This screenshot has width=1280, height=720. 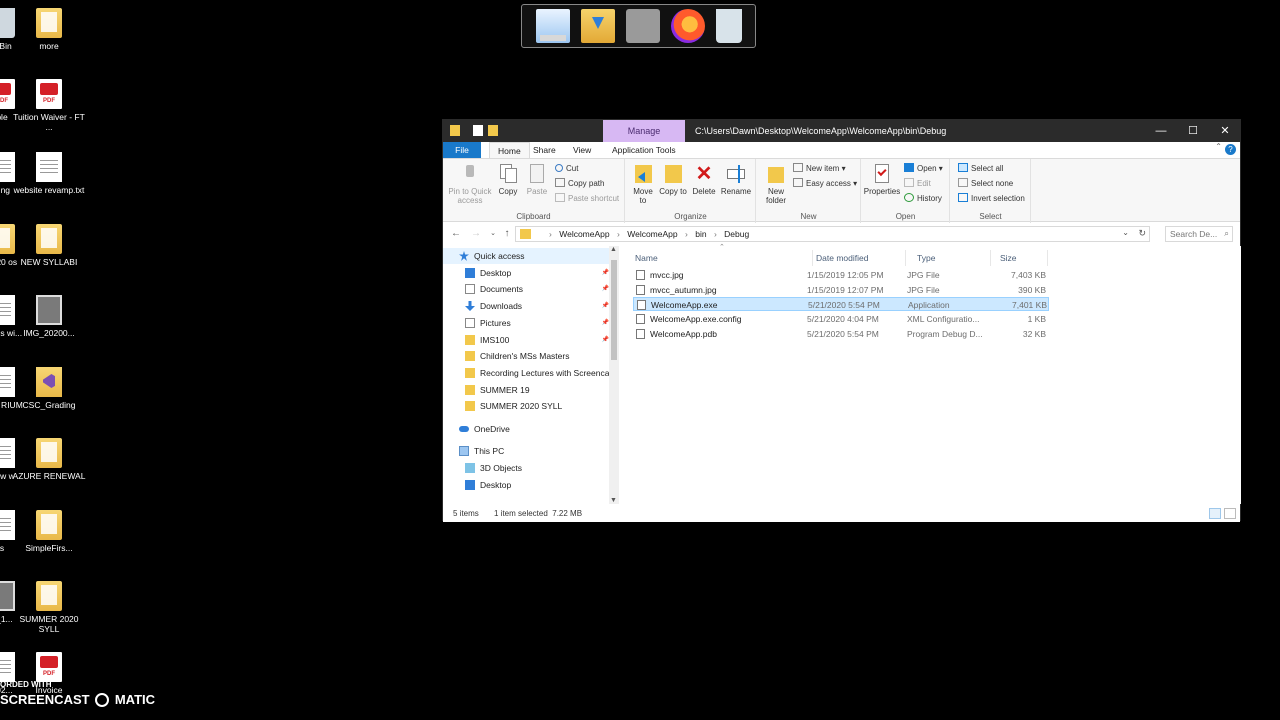 I want to click on up-button: ↑, so click(x=507, y=234).